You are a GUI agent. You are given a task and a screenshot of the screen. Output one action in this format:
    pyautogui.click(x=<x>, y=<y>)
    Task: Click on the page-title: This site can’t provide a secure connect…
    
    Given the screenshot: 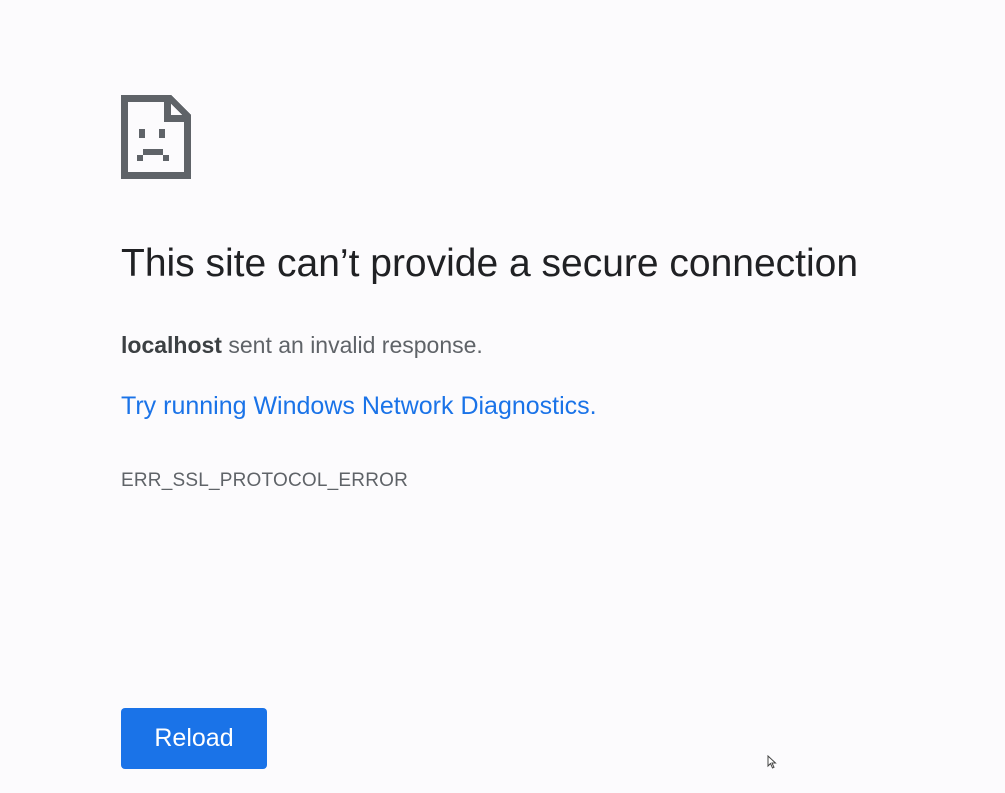 What is the action you would take?
    pyautogui.click(x=490, y=263)
    